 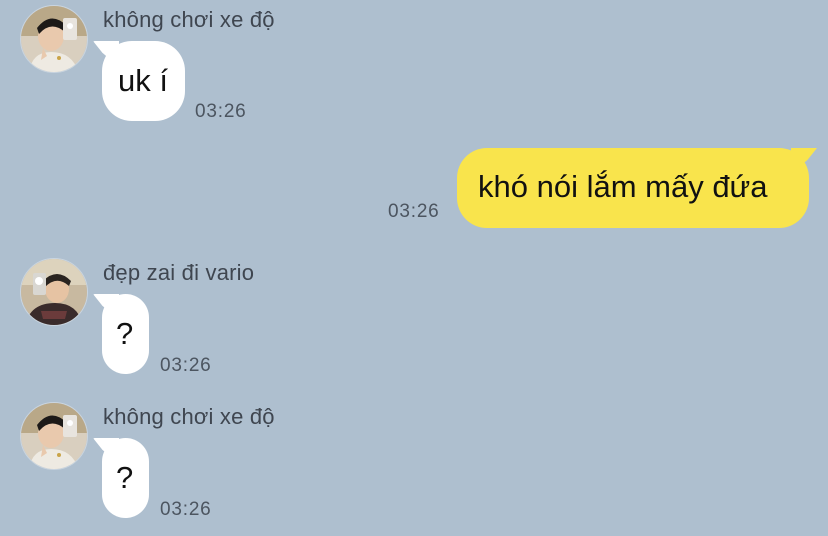 I want to click on message-bubble: uk í, so click(x=143, y=81).